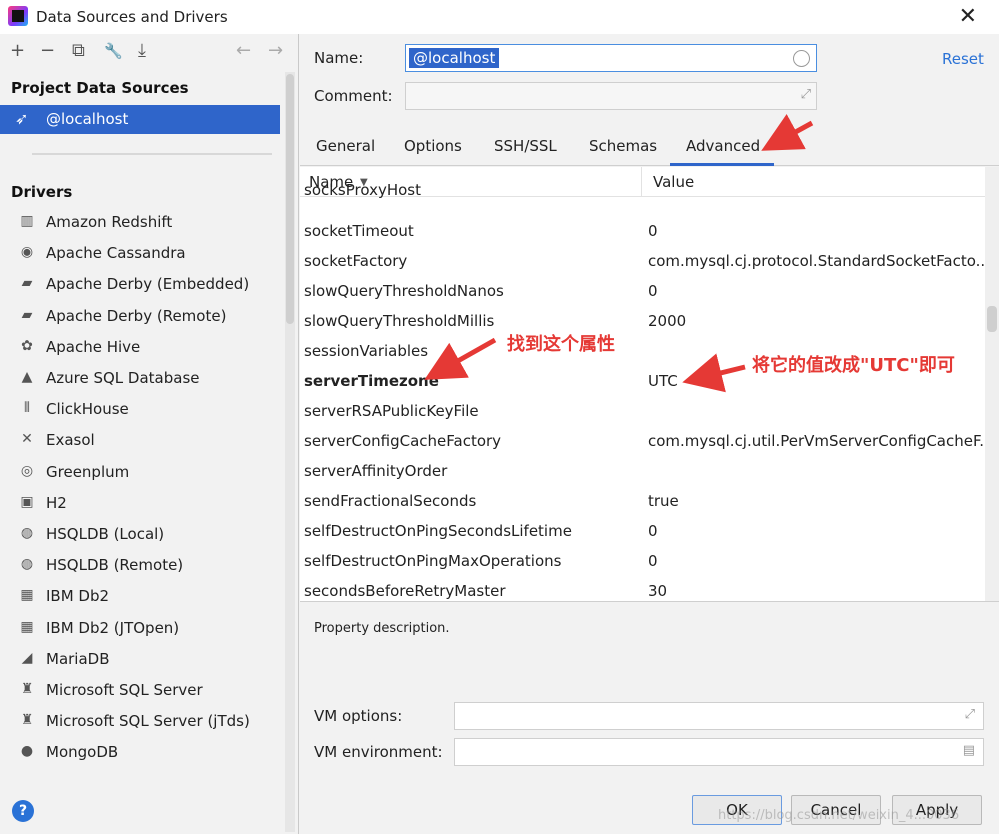  What do you see at coordinates (148, 721) in the screenshot?
I see `driver-label: Microsoft SQL Server (jTds)` at bounding box center [148, 721].